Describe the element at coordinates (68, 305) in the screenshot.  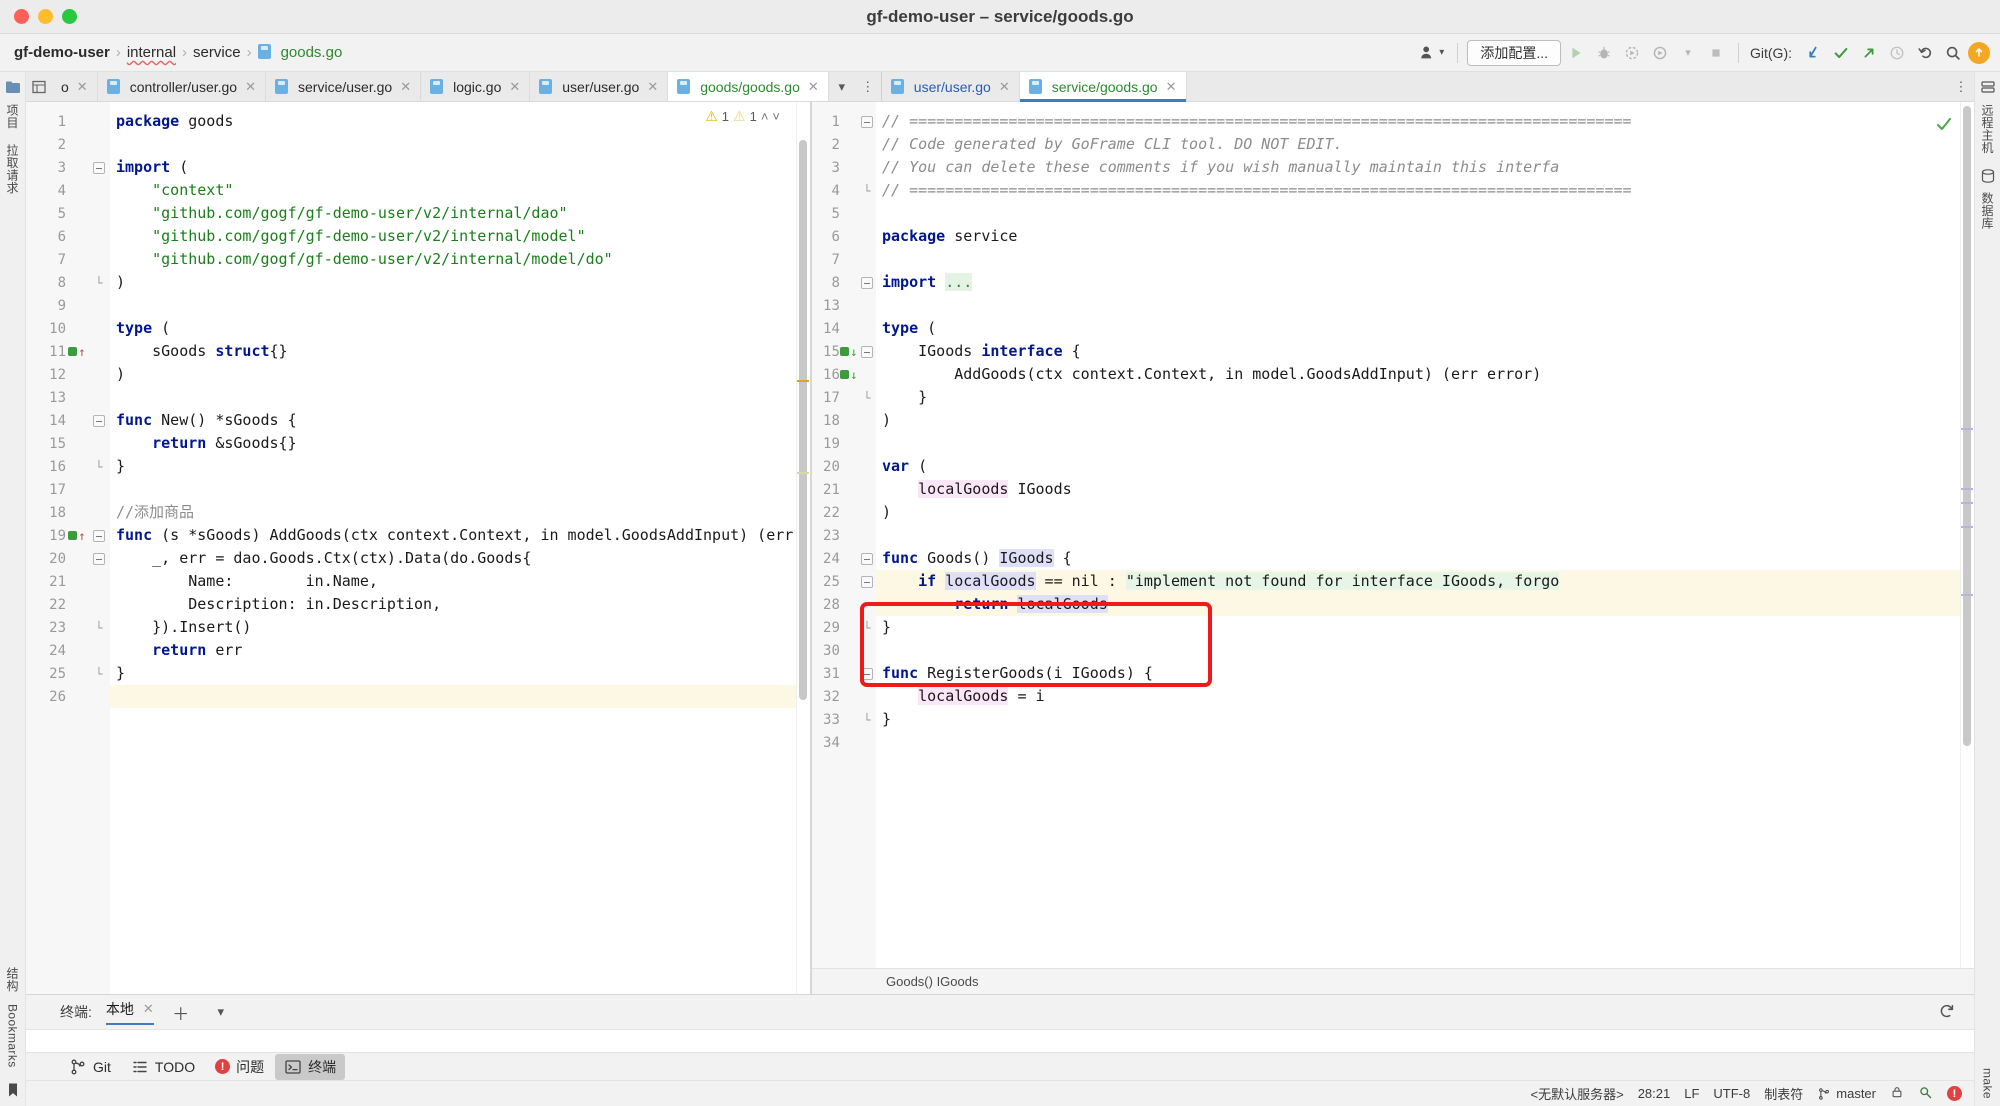
I see `gutter-line: 9` at that location.